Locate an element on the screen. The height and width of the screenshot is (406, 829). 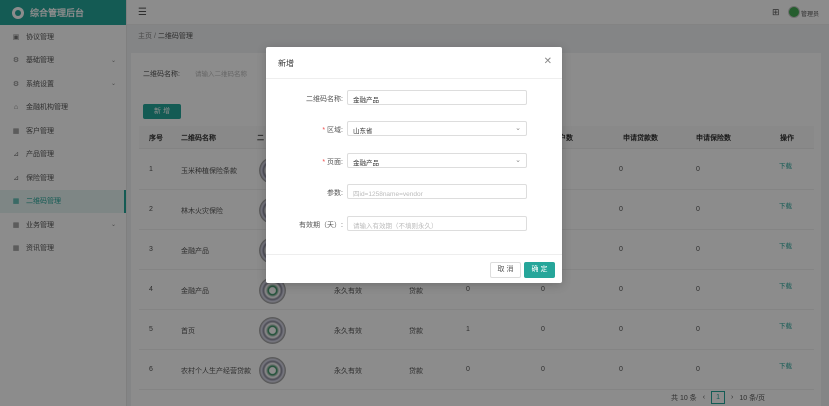
region-label: * 区域: is located at coordinates (332, 130).